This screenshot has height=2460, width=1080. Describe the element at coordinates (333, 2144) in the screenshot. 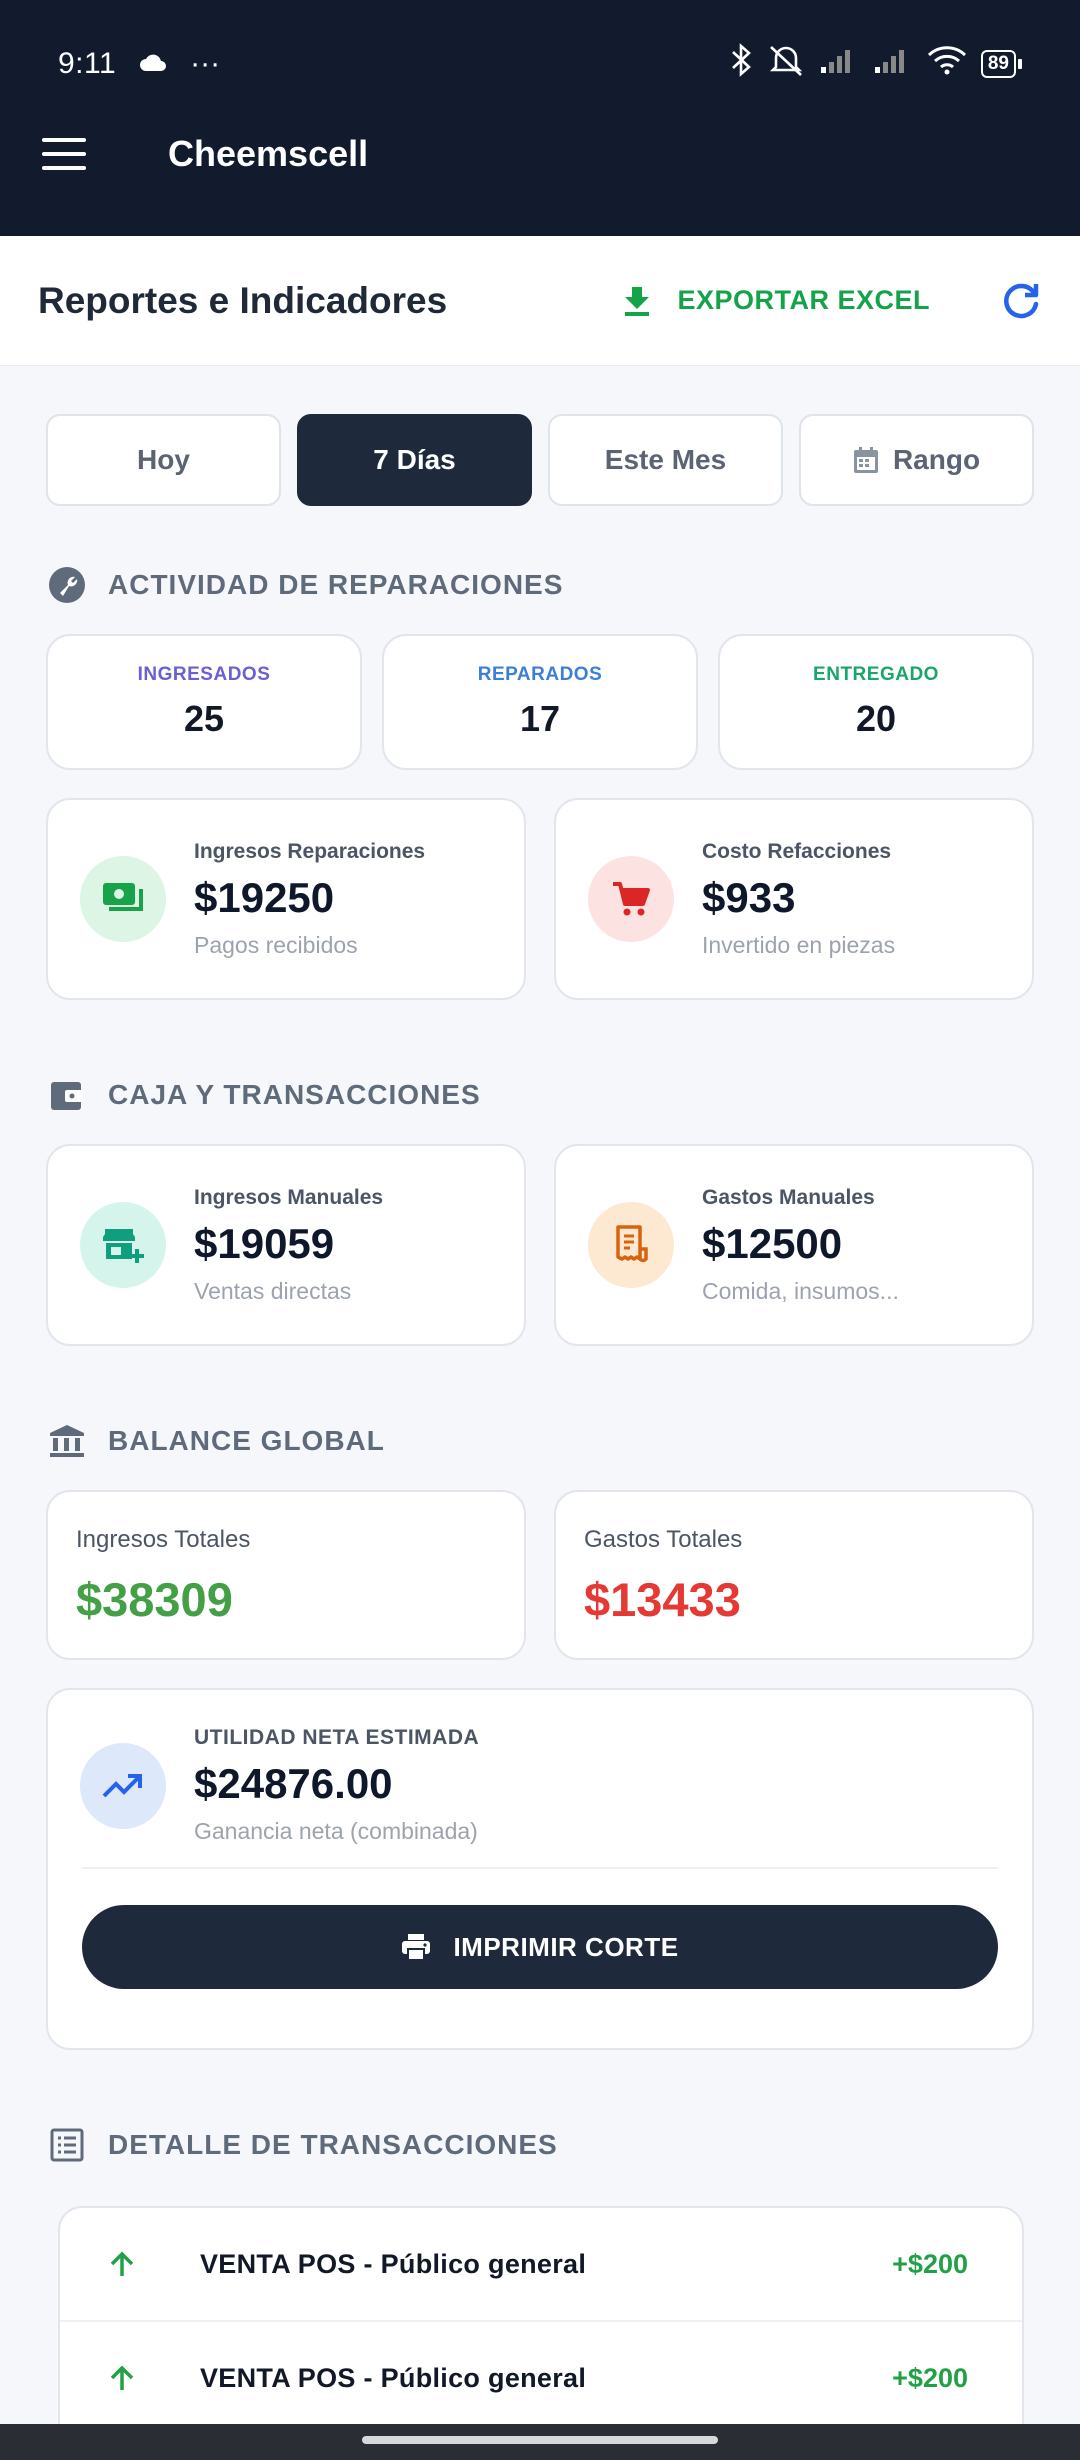

I see `section-label: DETALLE DE TRANSACCIONES` at that location.